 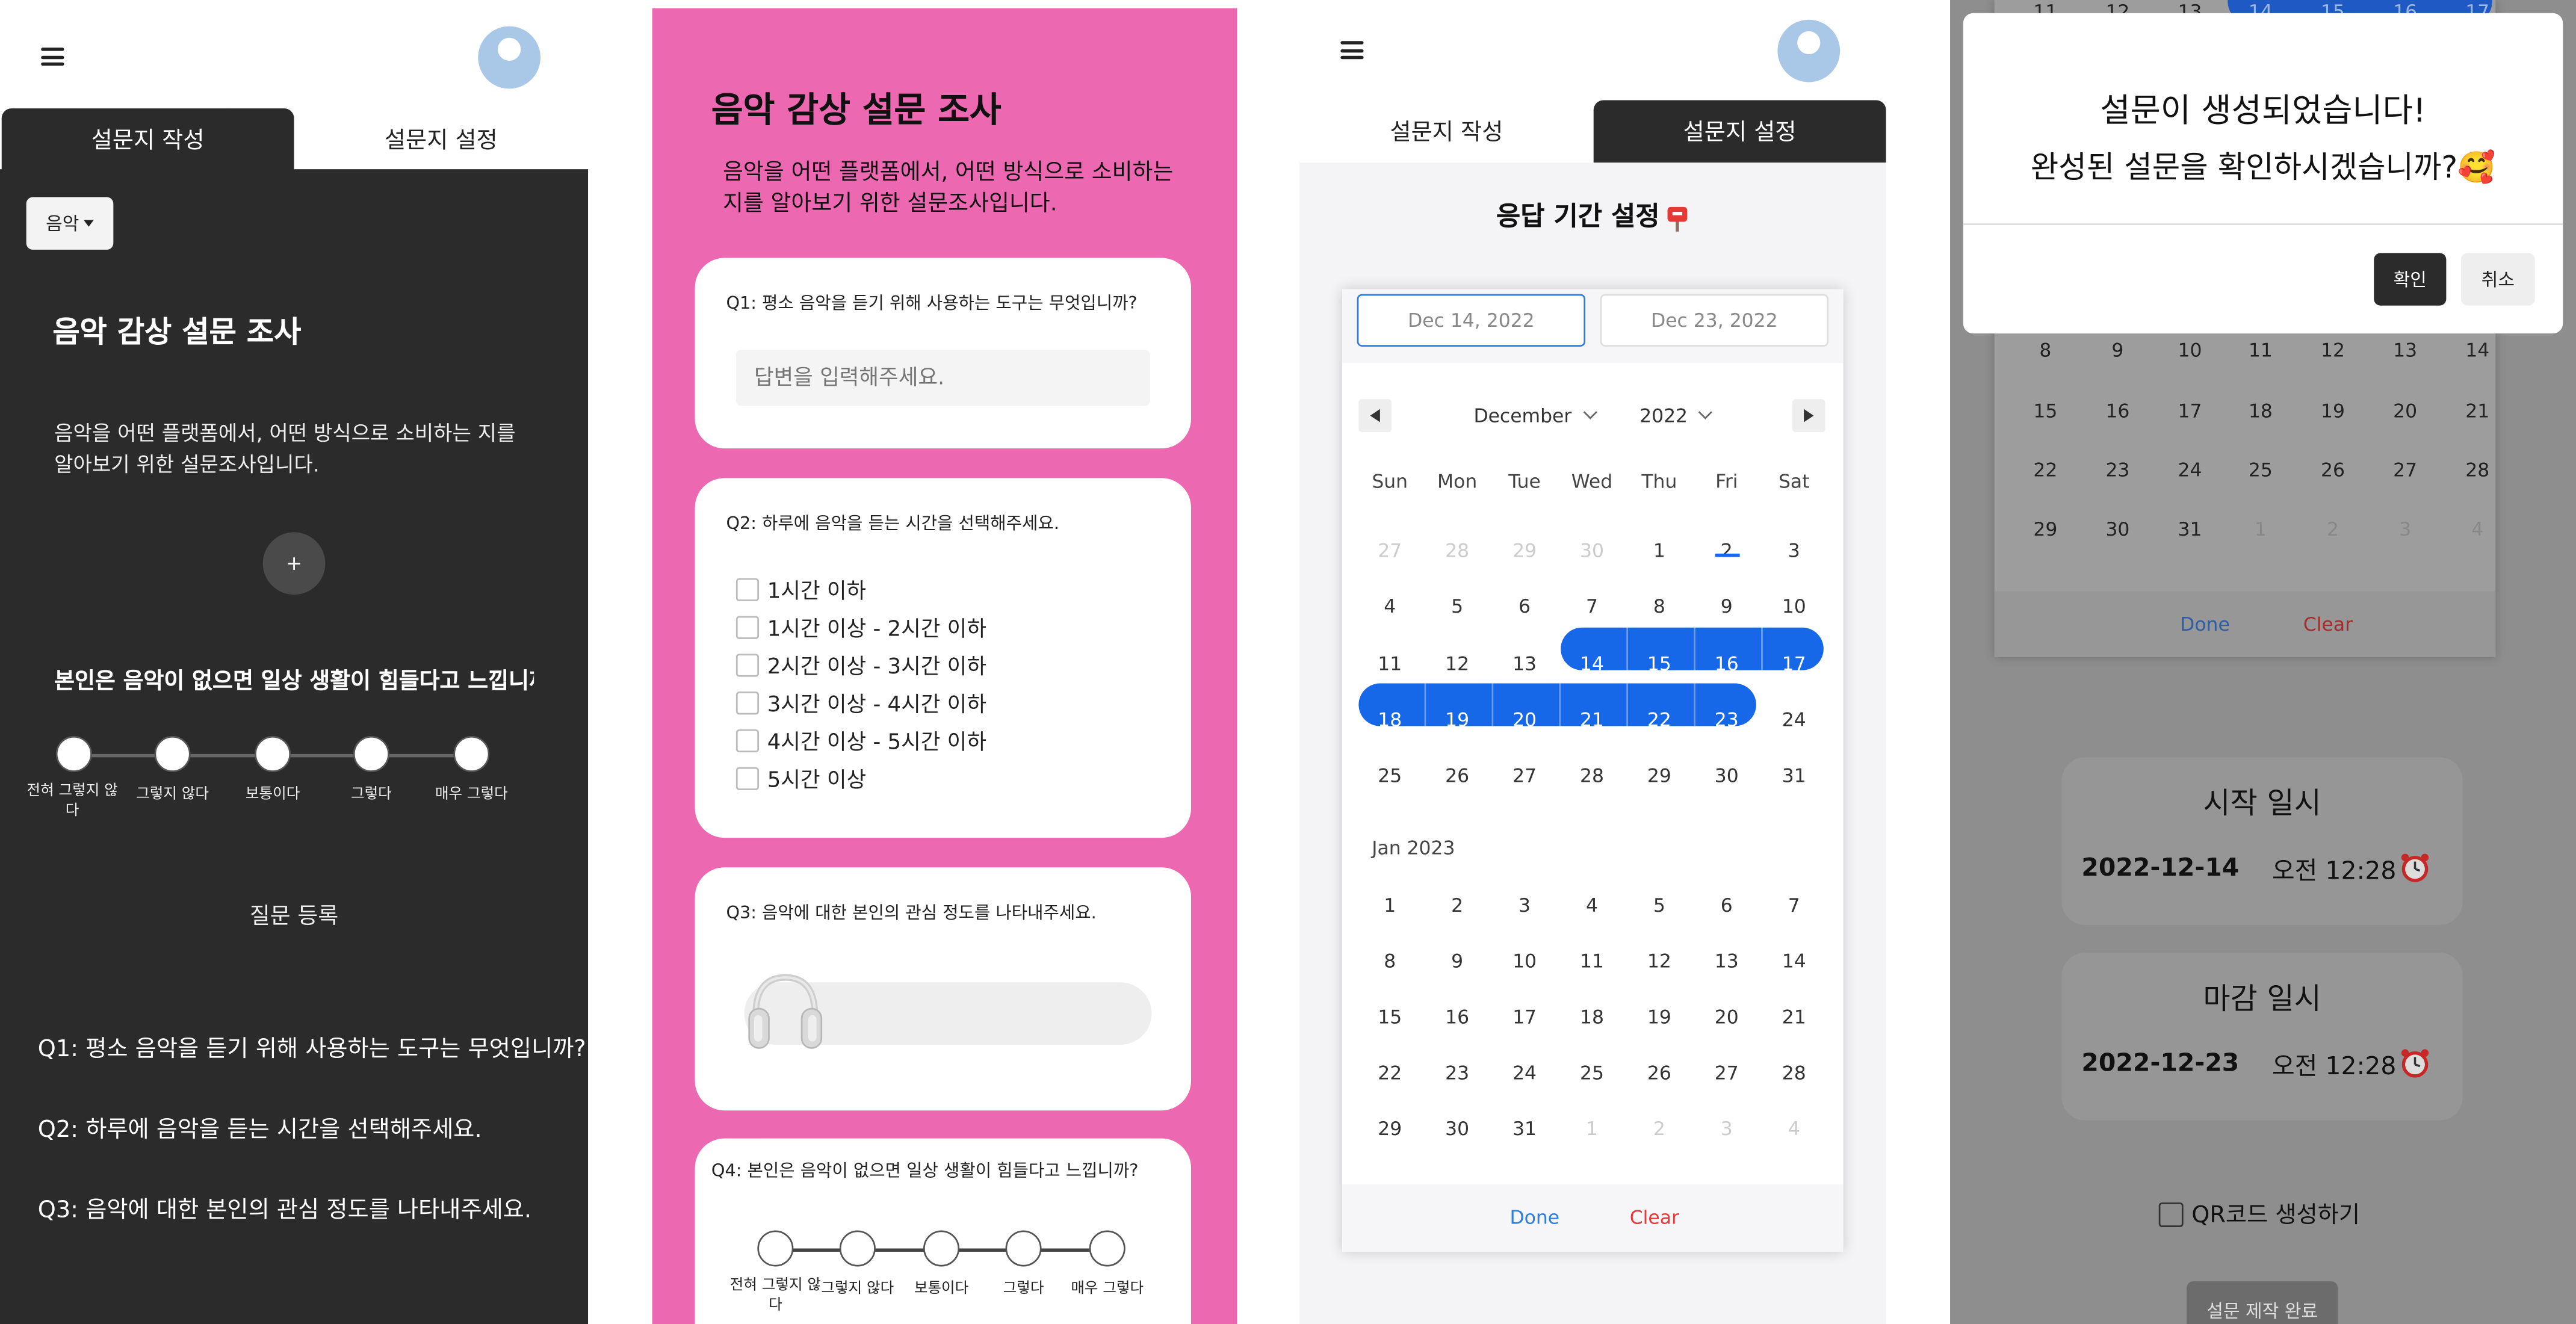 What do you see at coordinates (1535, 415) in the screenshot?
I see `month-select: December` at bounding box center [1535, 415].